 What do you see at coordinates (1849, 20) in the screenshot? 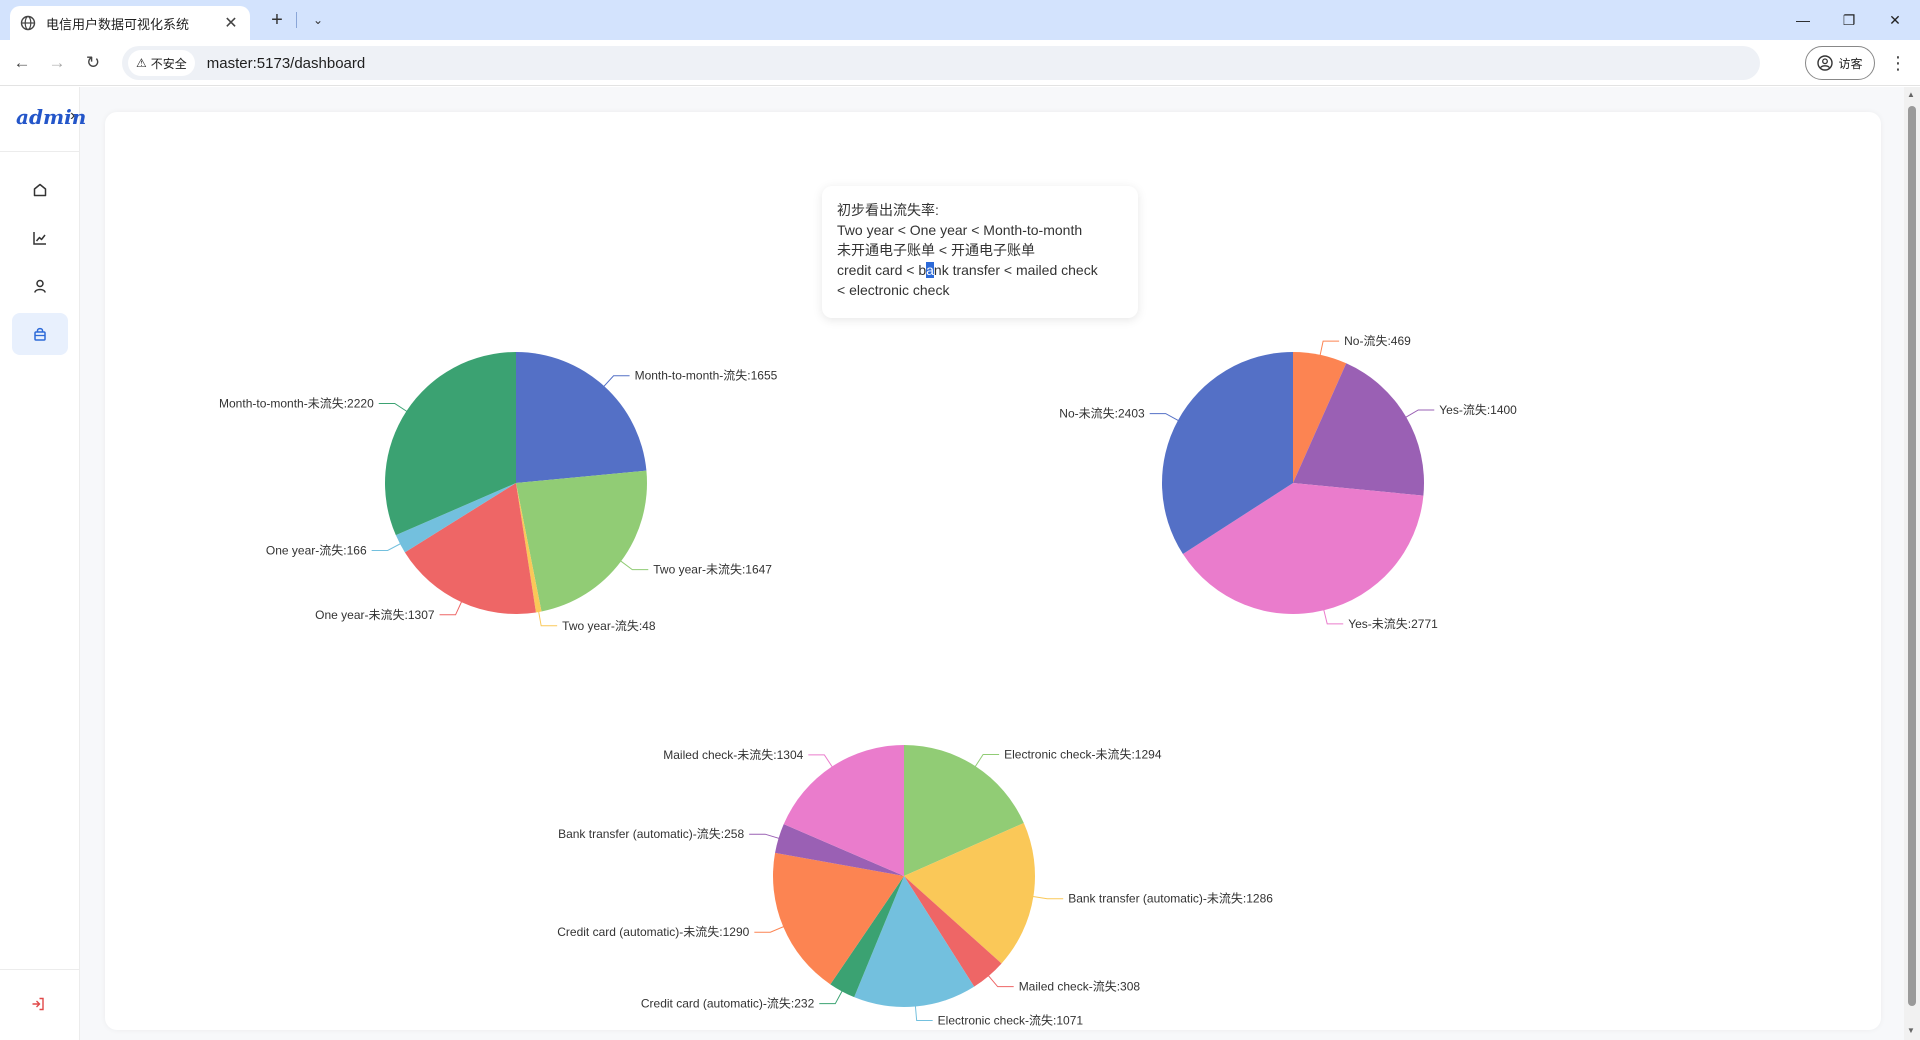
I see `restore-icon: ❐` at bounding box center [1849, 20].